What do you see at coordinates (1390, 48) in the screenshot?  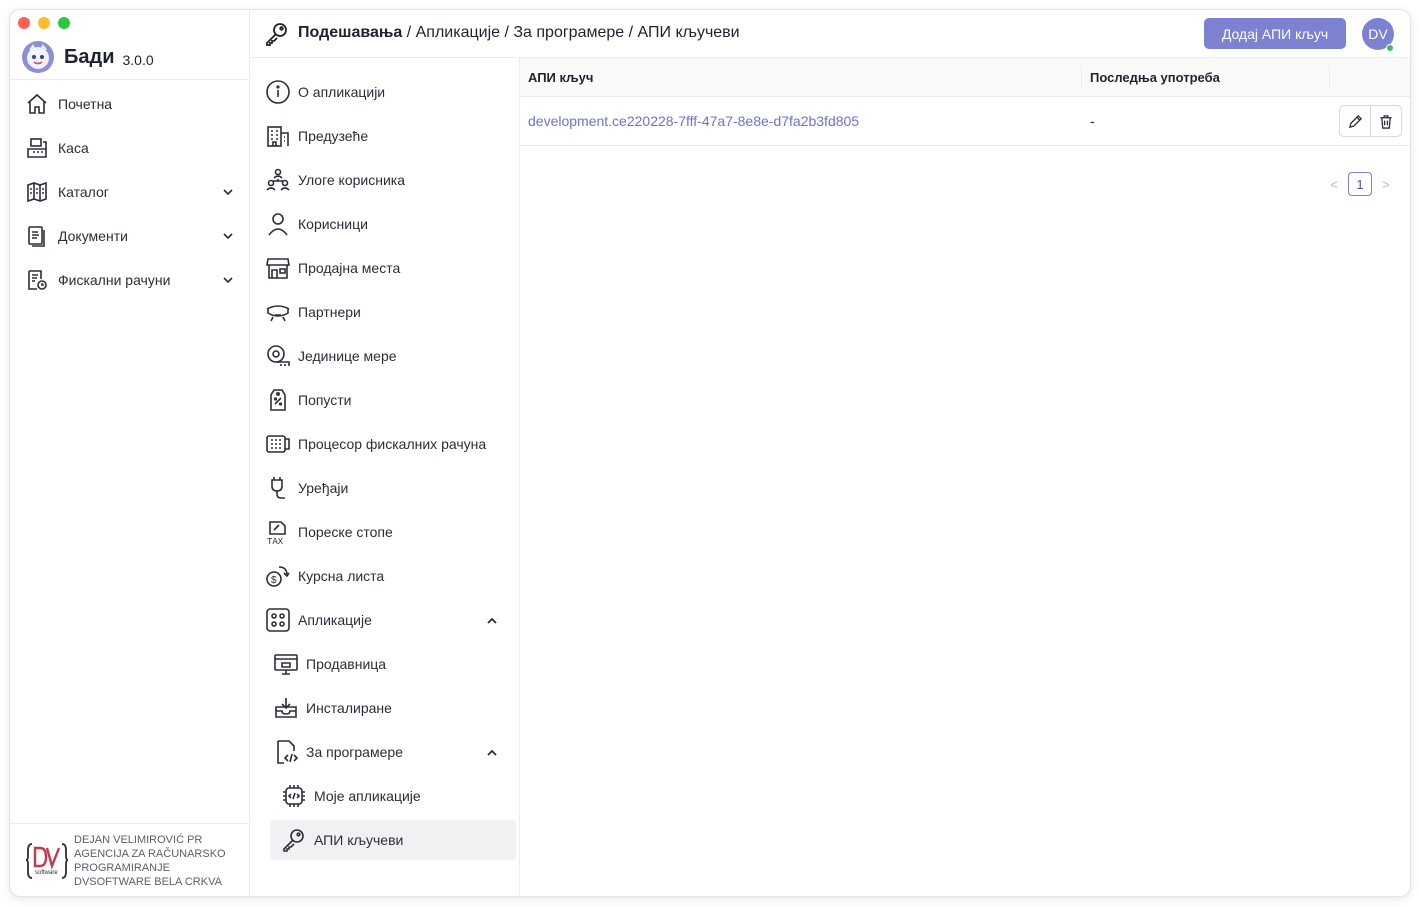 I see `online-status-indicator` at bounding box center [1390, 48].